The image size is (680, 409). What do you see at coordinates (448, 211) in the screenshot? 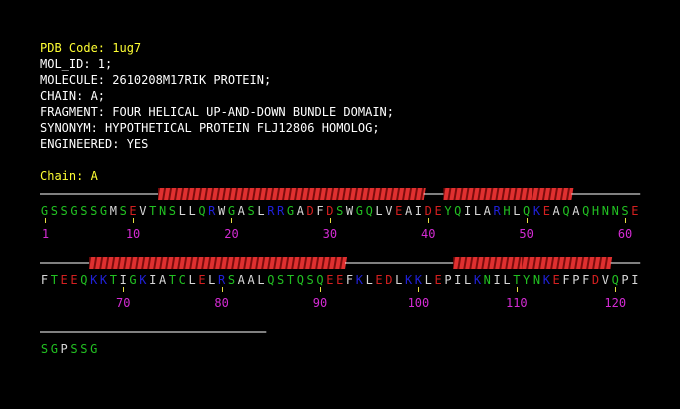
I see `residue: Y` at bounding box center [448, 211].